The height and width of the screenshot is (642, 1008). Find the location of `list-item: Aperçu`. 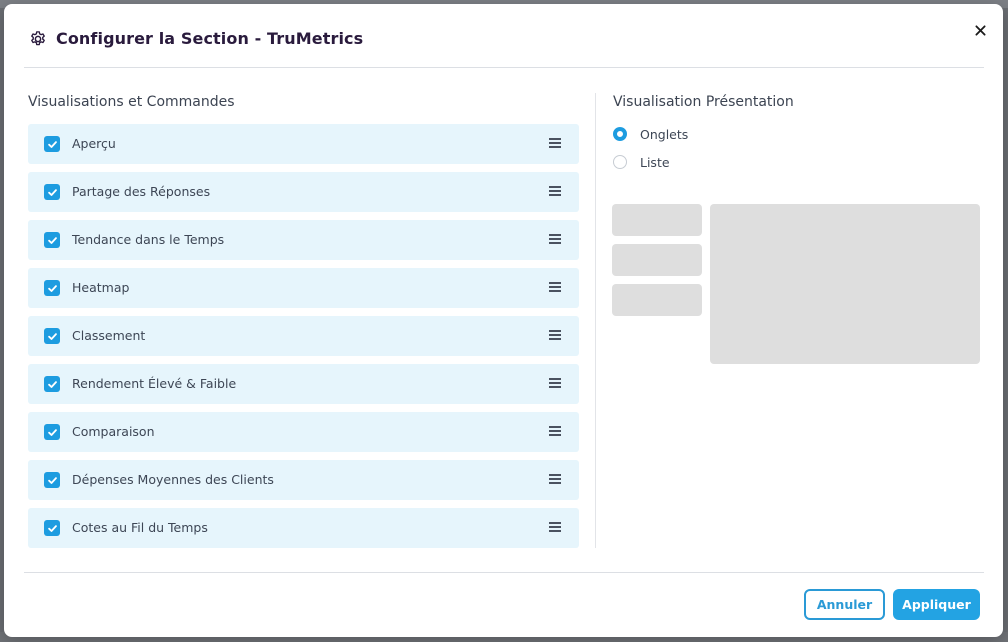

list-item: Aperçu is located at coordinates (303, 144).